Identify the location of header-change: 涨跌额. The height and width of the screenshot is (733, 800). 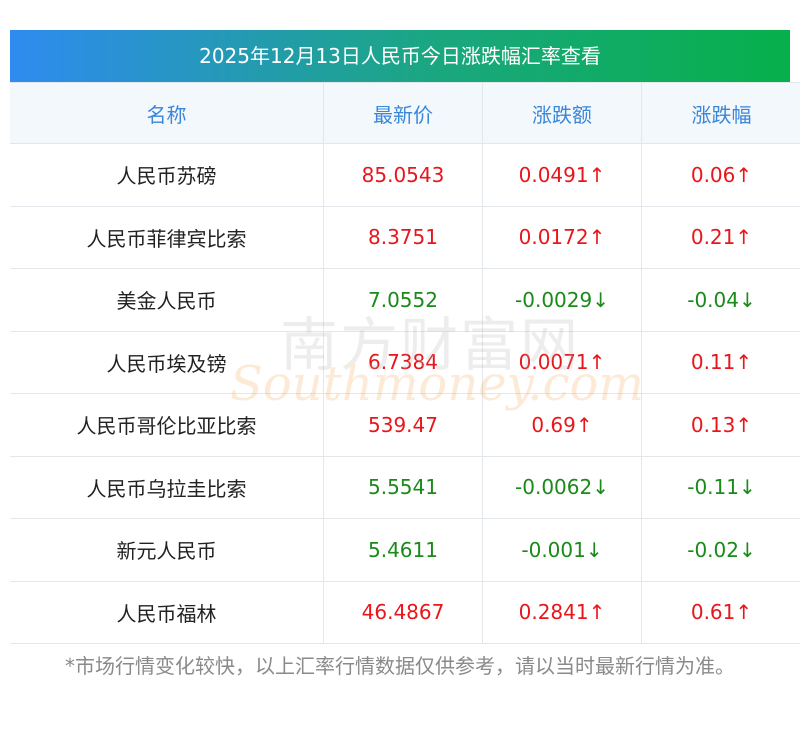
(562, 113).